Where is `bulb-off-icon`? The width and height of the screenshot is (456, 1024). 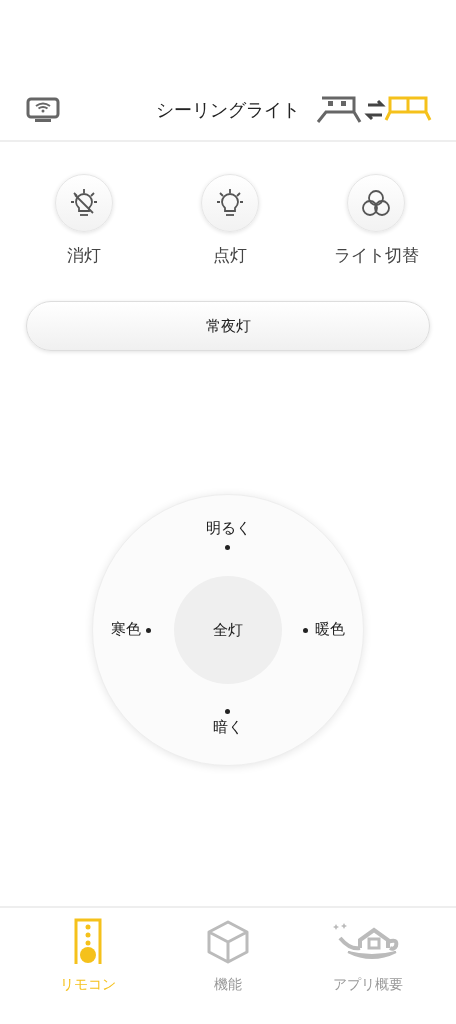 bulb-off-icon is located at coordinates (84, 203).